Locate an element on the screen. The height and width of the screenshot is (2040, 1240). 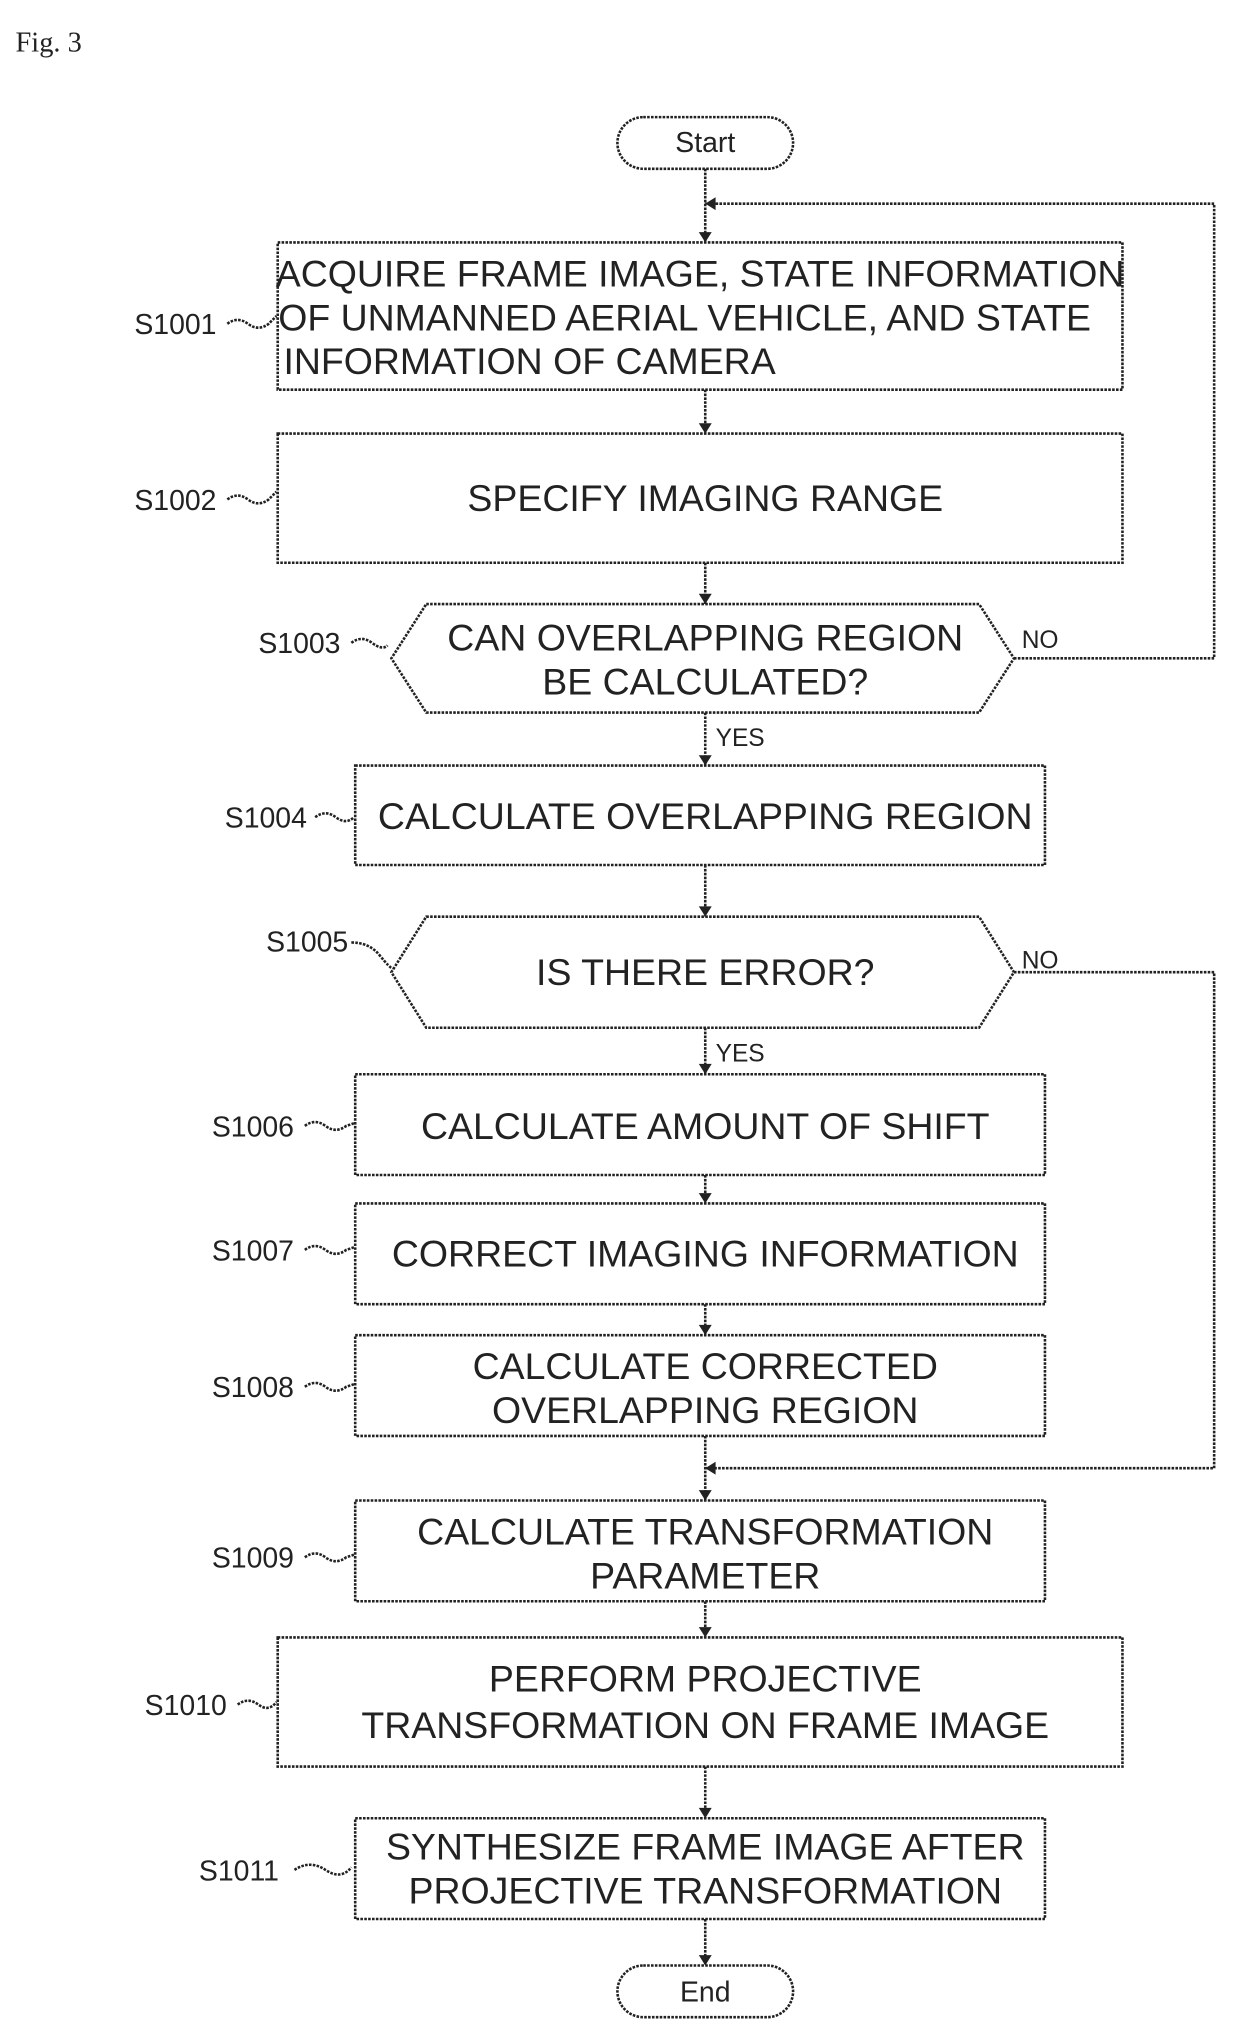
step-s1002: SPECIFY IMAGING RANGE S1002 is located at coordinates (629, 498).